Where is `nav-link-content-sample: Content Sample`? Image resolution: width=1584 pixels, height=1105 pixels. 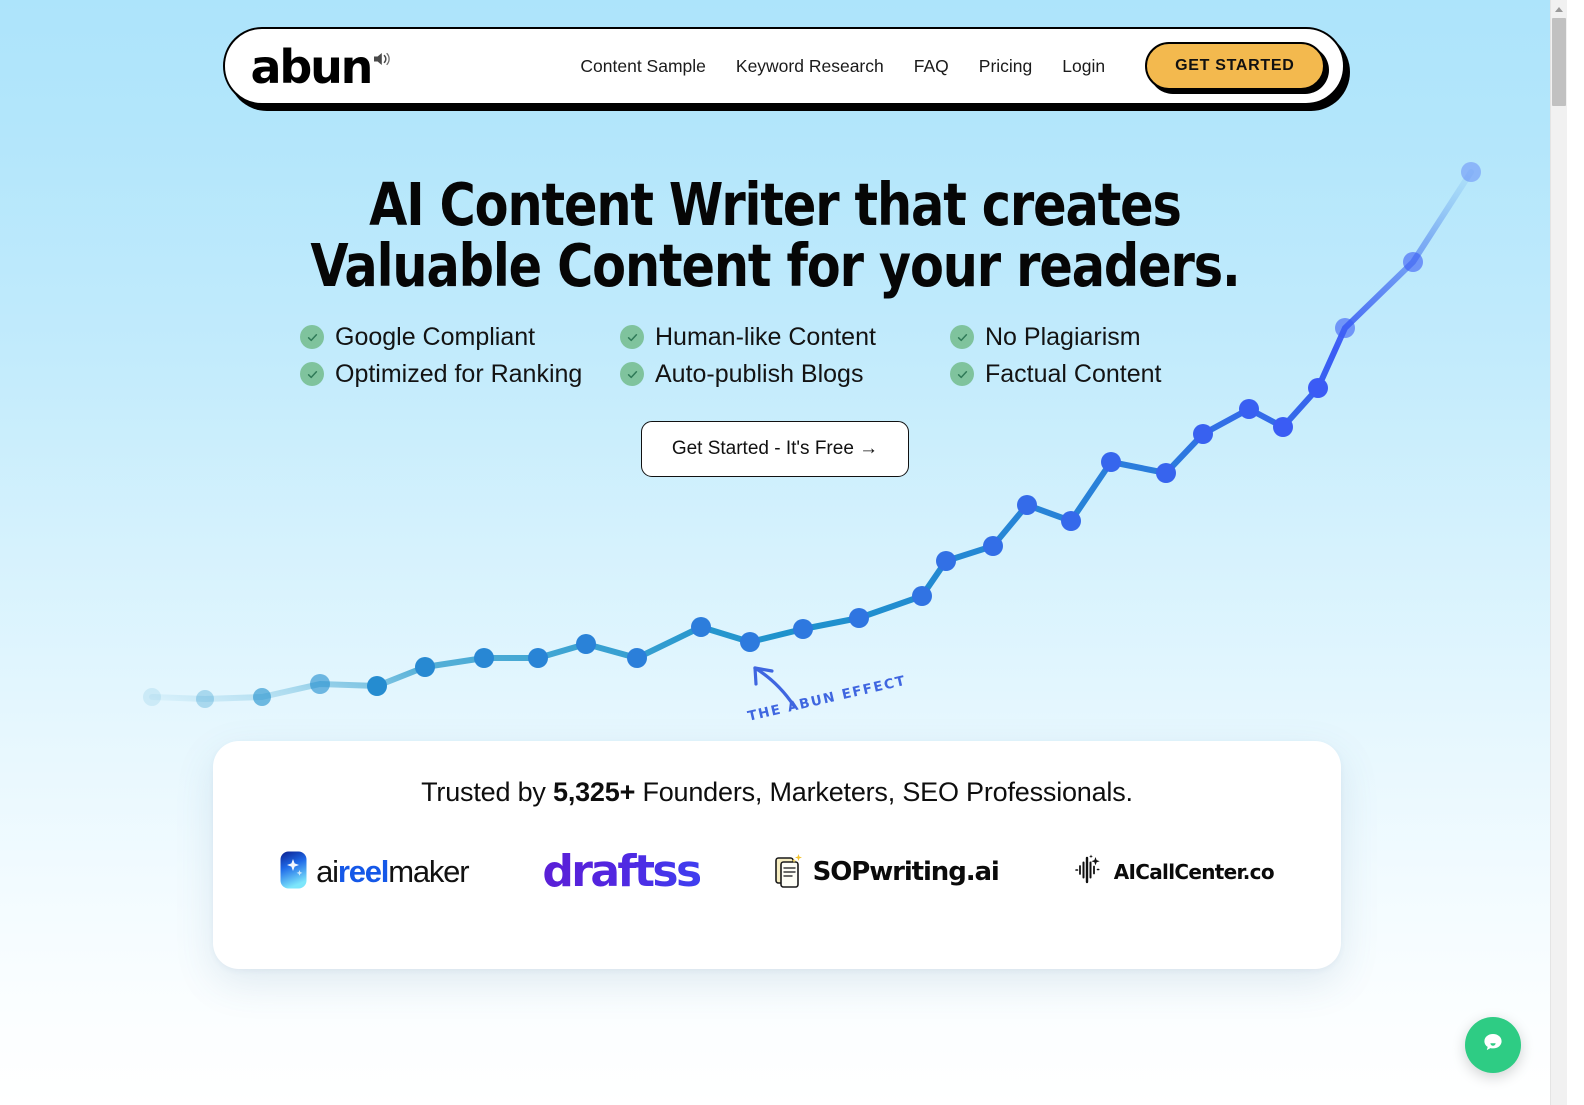
nav-link-content-sample: Content Sample is located at coordinates (643, 66).